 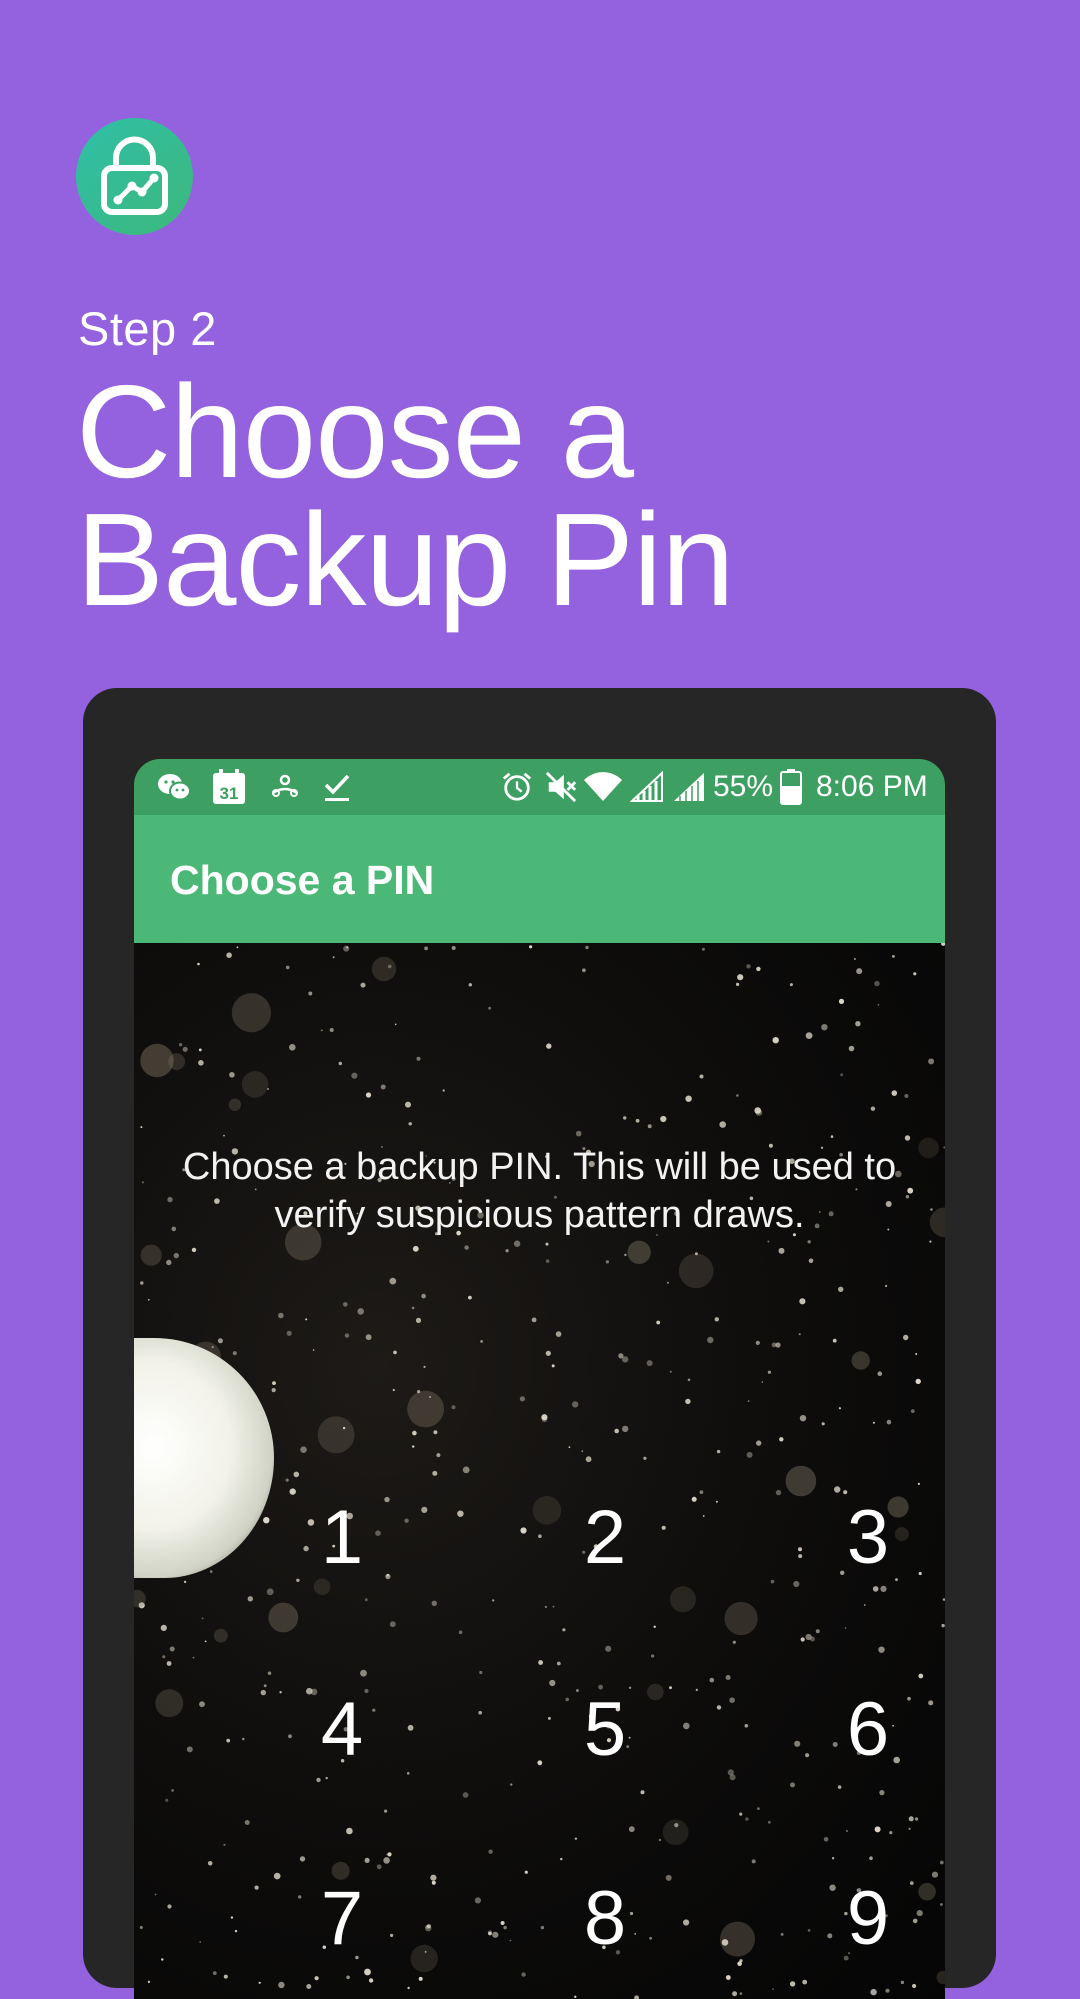 I want to click on headline-line-2: Backup Pin, so click(x=405, y=559).